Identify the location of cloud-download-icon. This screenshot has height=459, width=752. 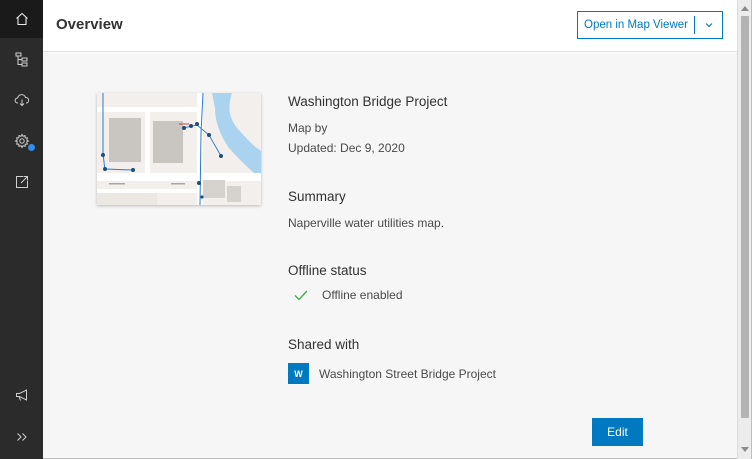
(21, 100).